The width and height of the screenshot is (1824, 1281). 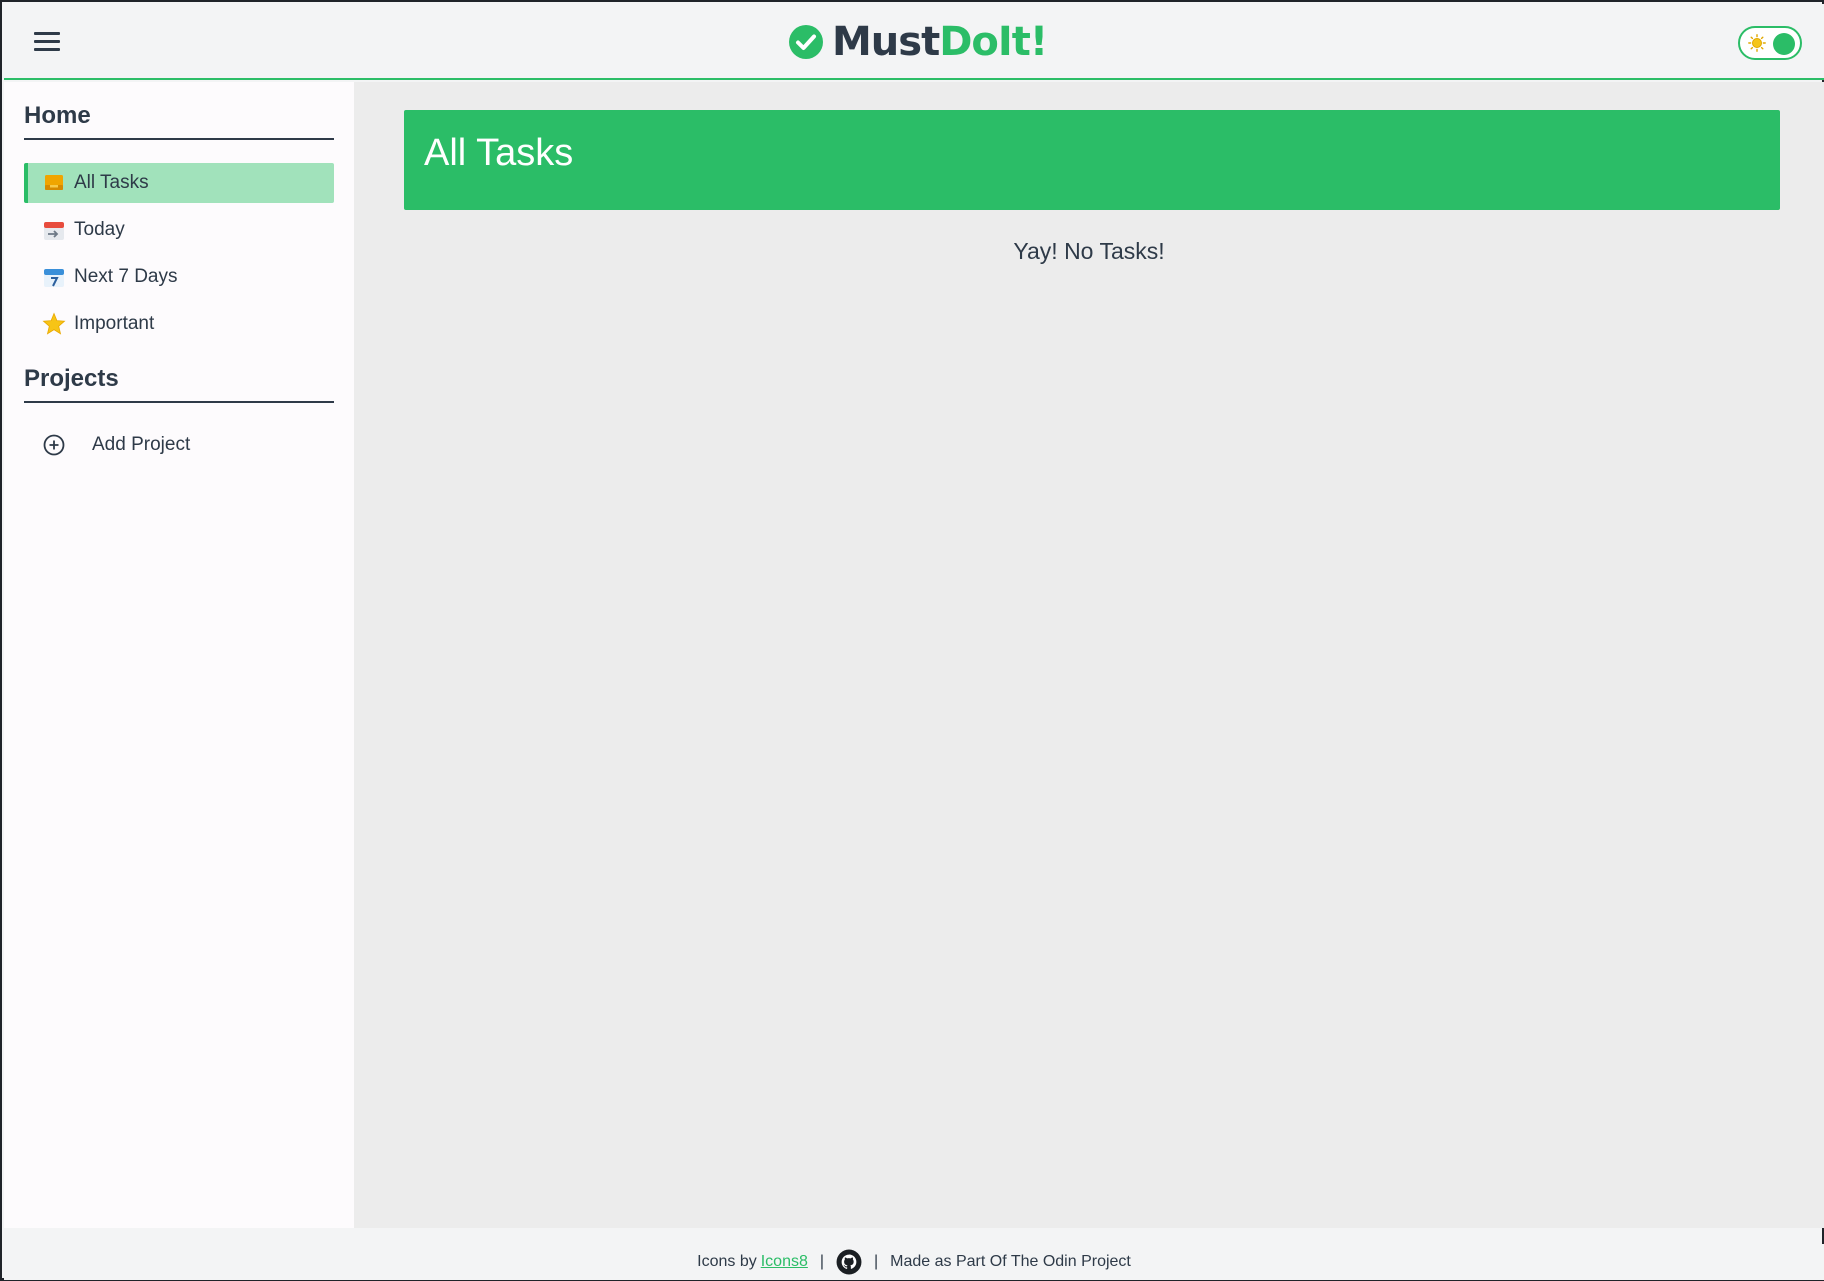 What do you see at coordinates (1784, 44) in the screenshot?
I see `toggle-knob` at bounding box center [1784, 44].